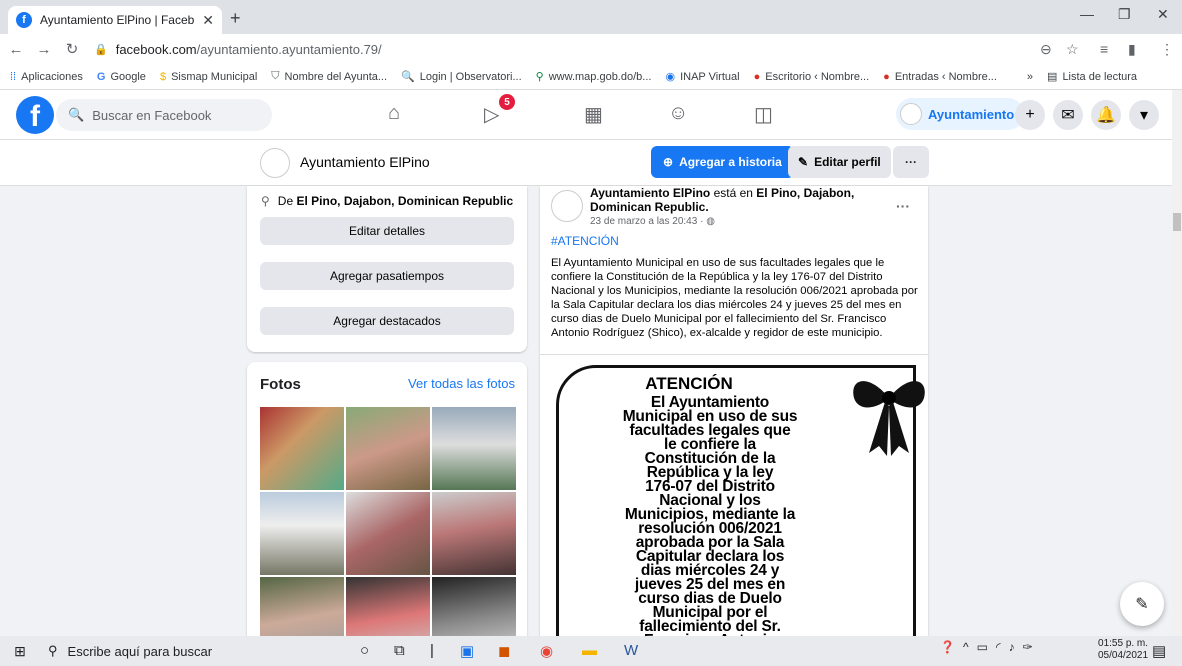 Image resolution: width=1182 pixels, height=666 pixels. I want to click on gaming-icon: ◫, so click(763, 114).